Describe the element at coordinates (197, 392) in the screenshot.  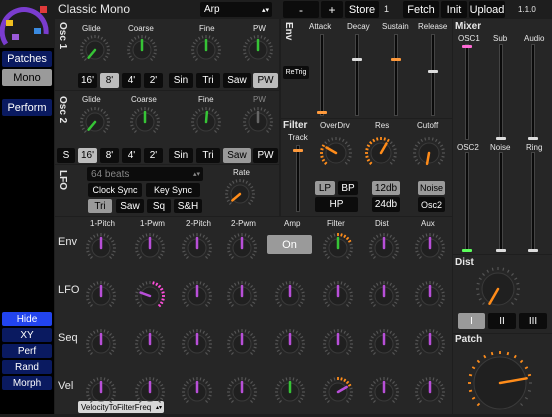
I see `matrix-knob-vel-2-pitch` at that location.